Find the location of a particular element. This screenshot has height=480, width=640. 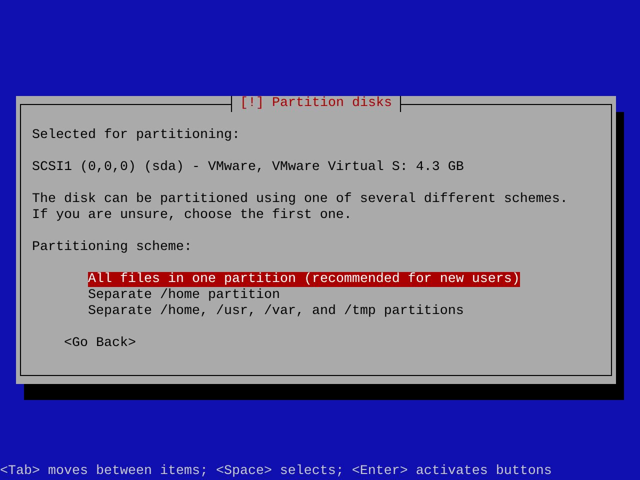

menu-option: Separate /home, /usr, /var, and /tmp partitions is located at coordinates (276, 311).